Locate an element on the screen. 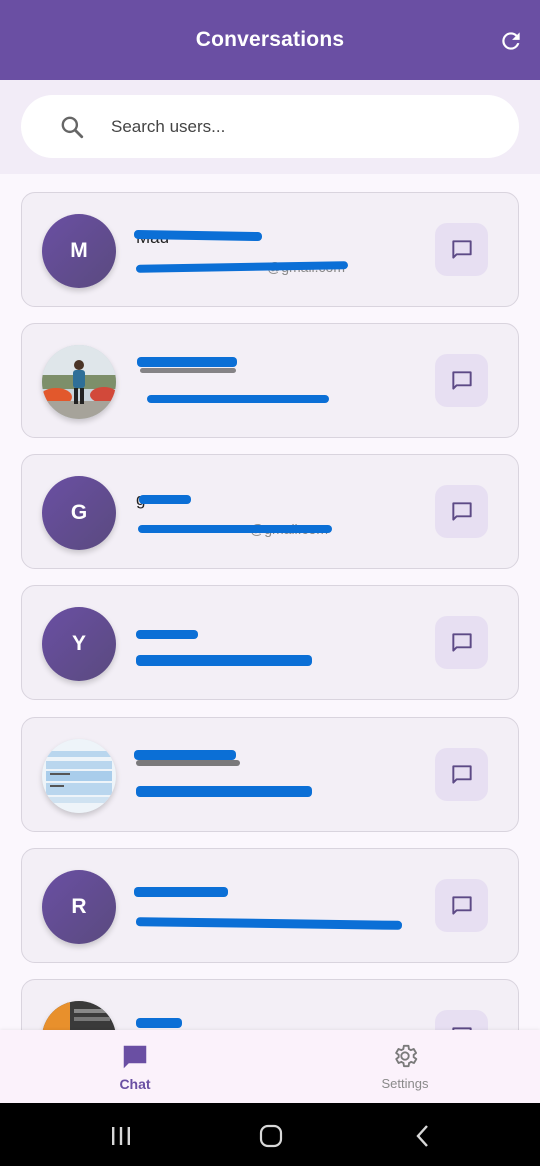  user-card: Y is located at coordinates (270, 642).